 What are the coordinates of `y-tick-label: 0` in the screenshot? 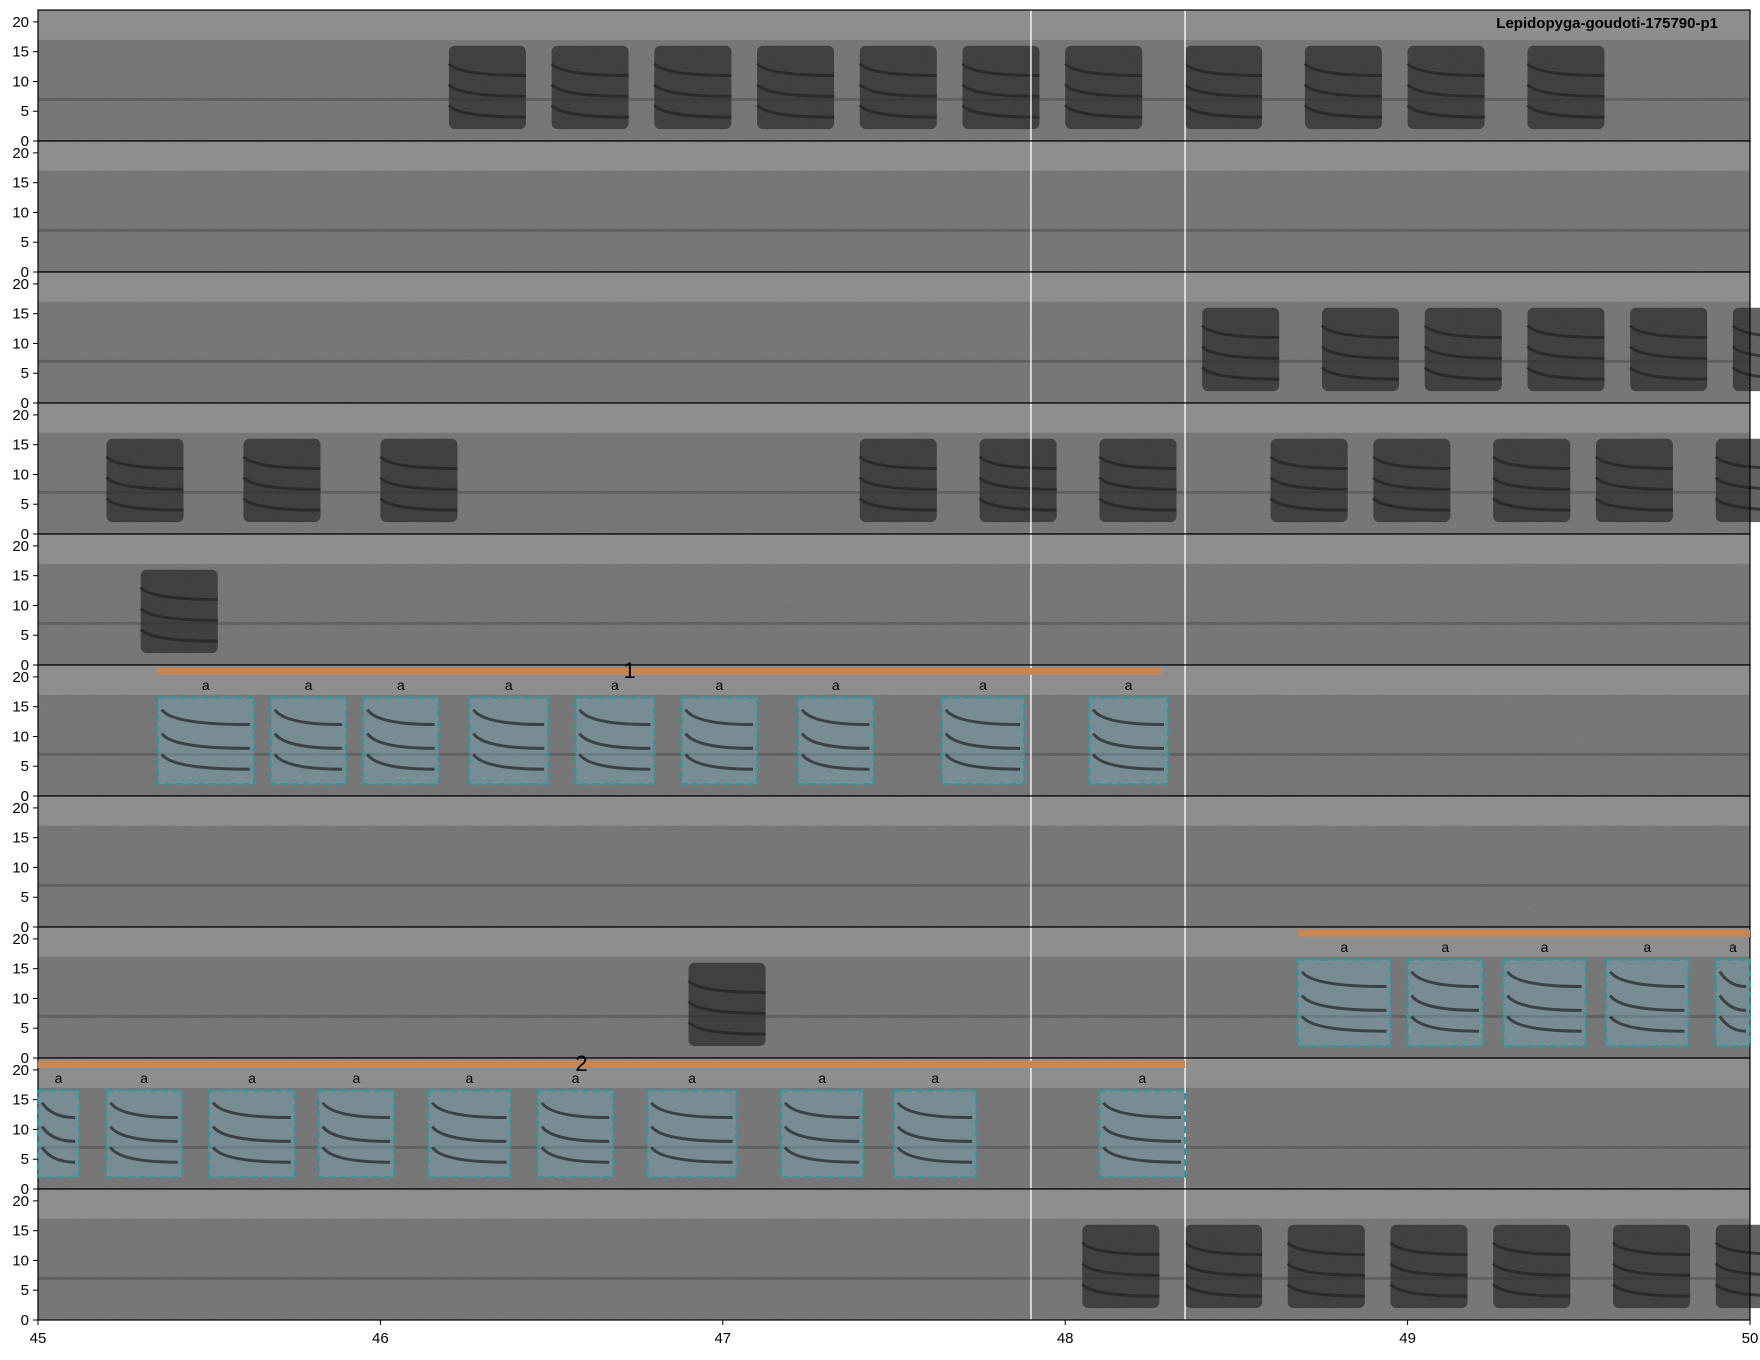 It's located at (25, 1320).